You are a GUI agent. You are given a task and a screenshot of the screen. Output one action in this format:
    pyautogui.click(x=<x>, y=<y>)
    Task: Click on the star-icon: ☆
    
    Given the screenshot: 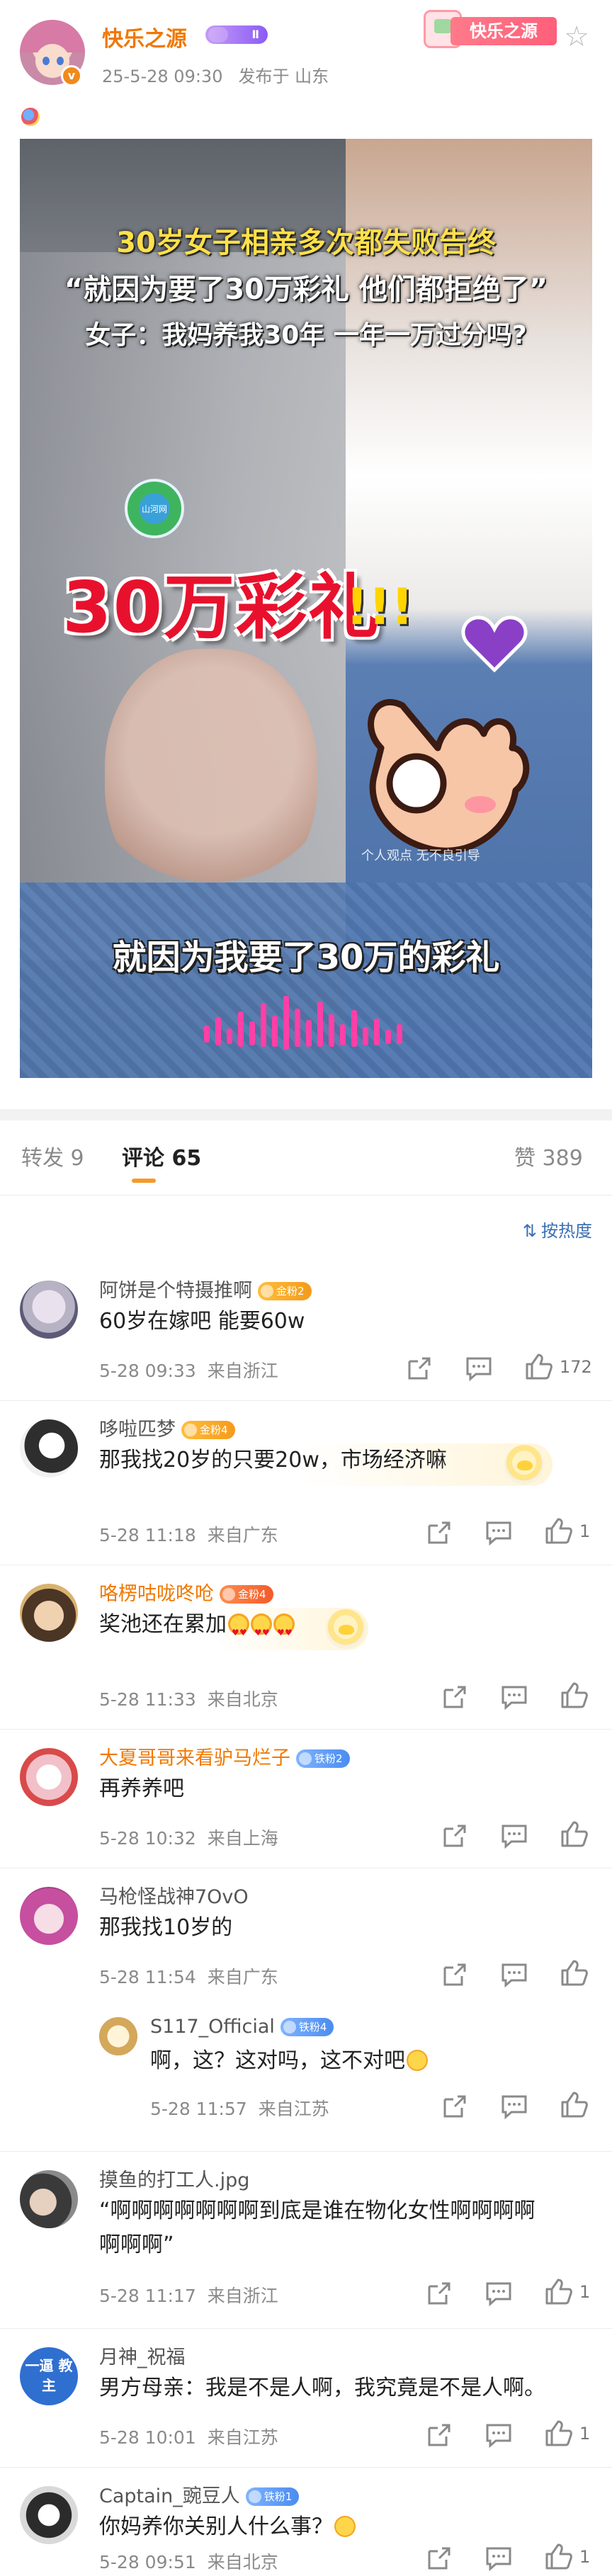 What is the action you would take?
    pyautogui.click(x=577, y=36)
    